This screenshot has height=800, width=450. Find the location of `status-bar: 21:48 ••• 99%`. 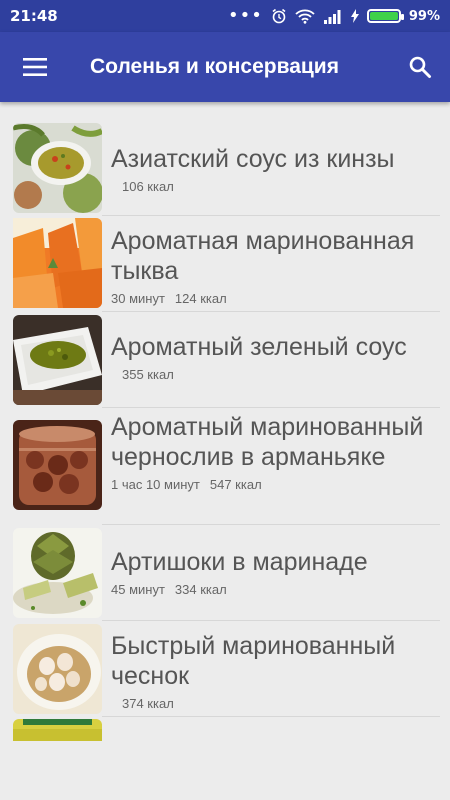

status-bar: 21:48 ••• 99% is located at coordinates (225, 16).